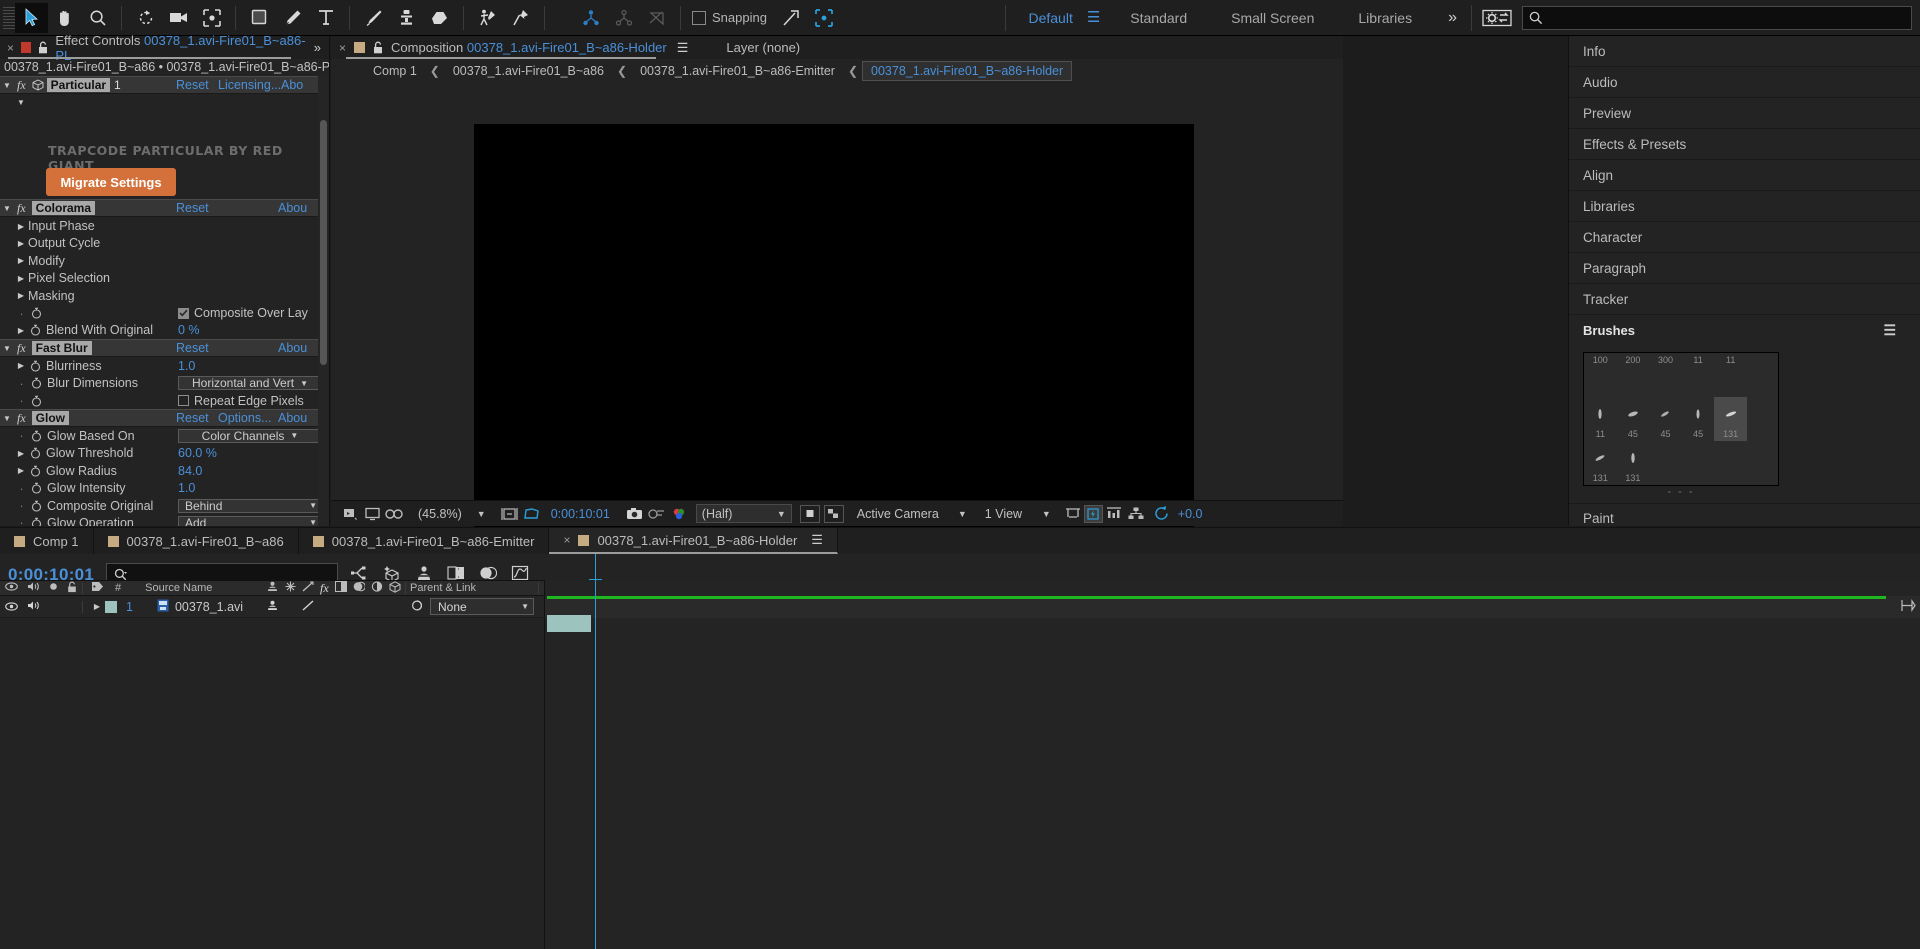  Describe the element at coordinates (1600, 375) in the screenshot. I see `brush-cell: 100` at that location.